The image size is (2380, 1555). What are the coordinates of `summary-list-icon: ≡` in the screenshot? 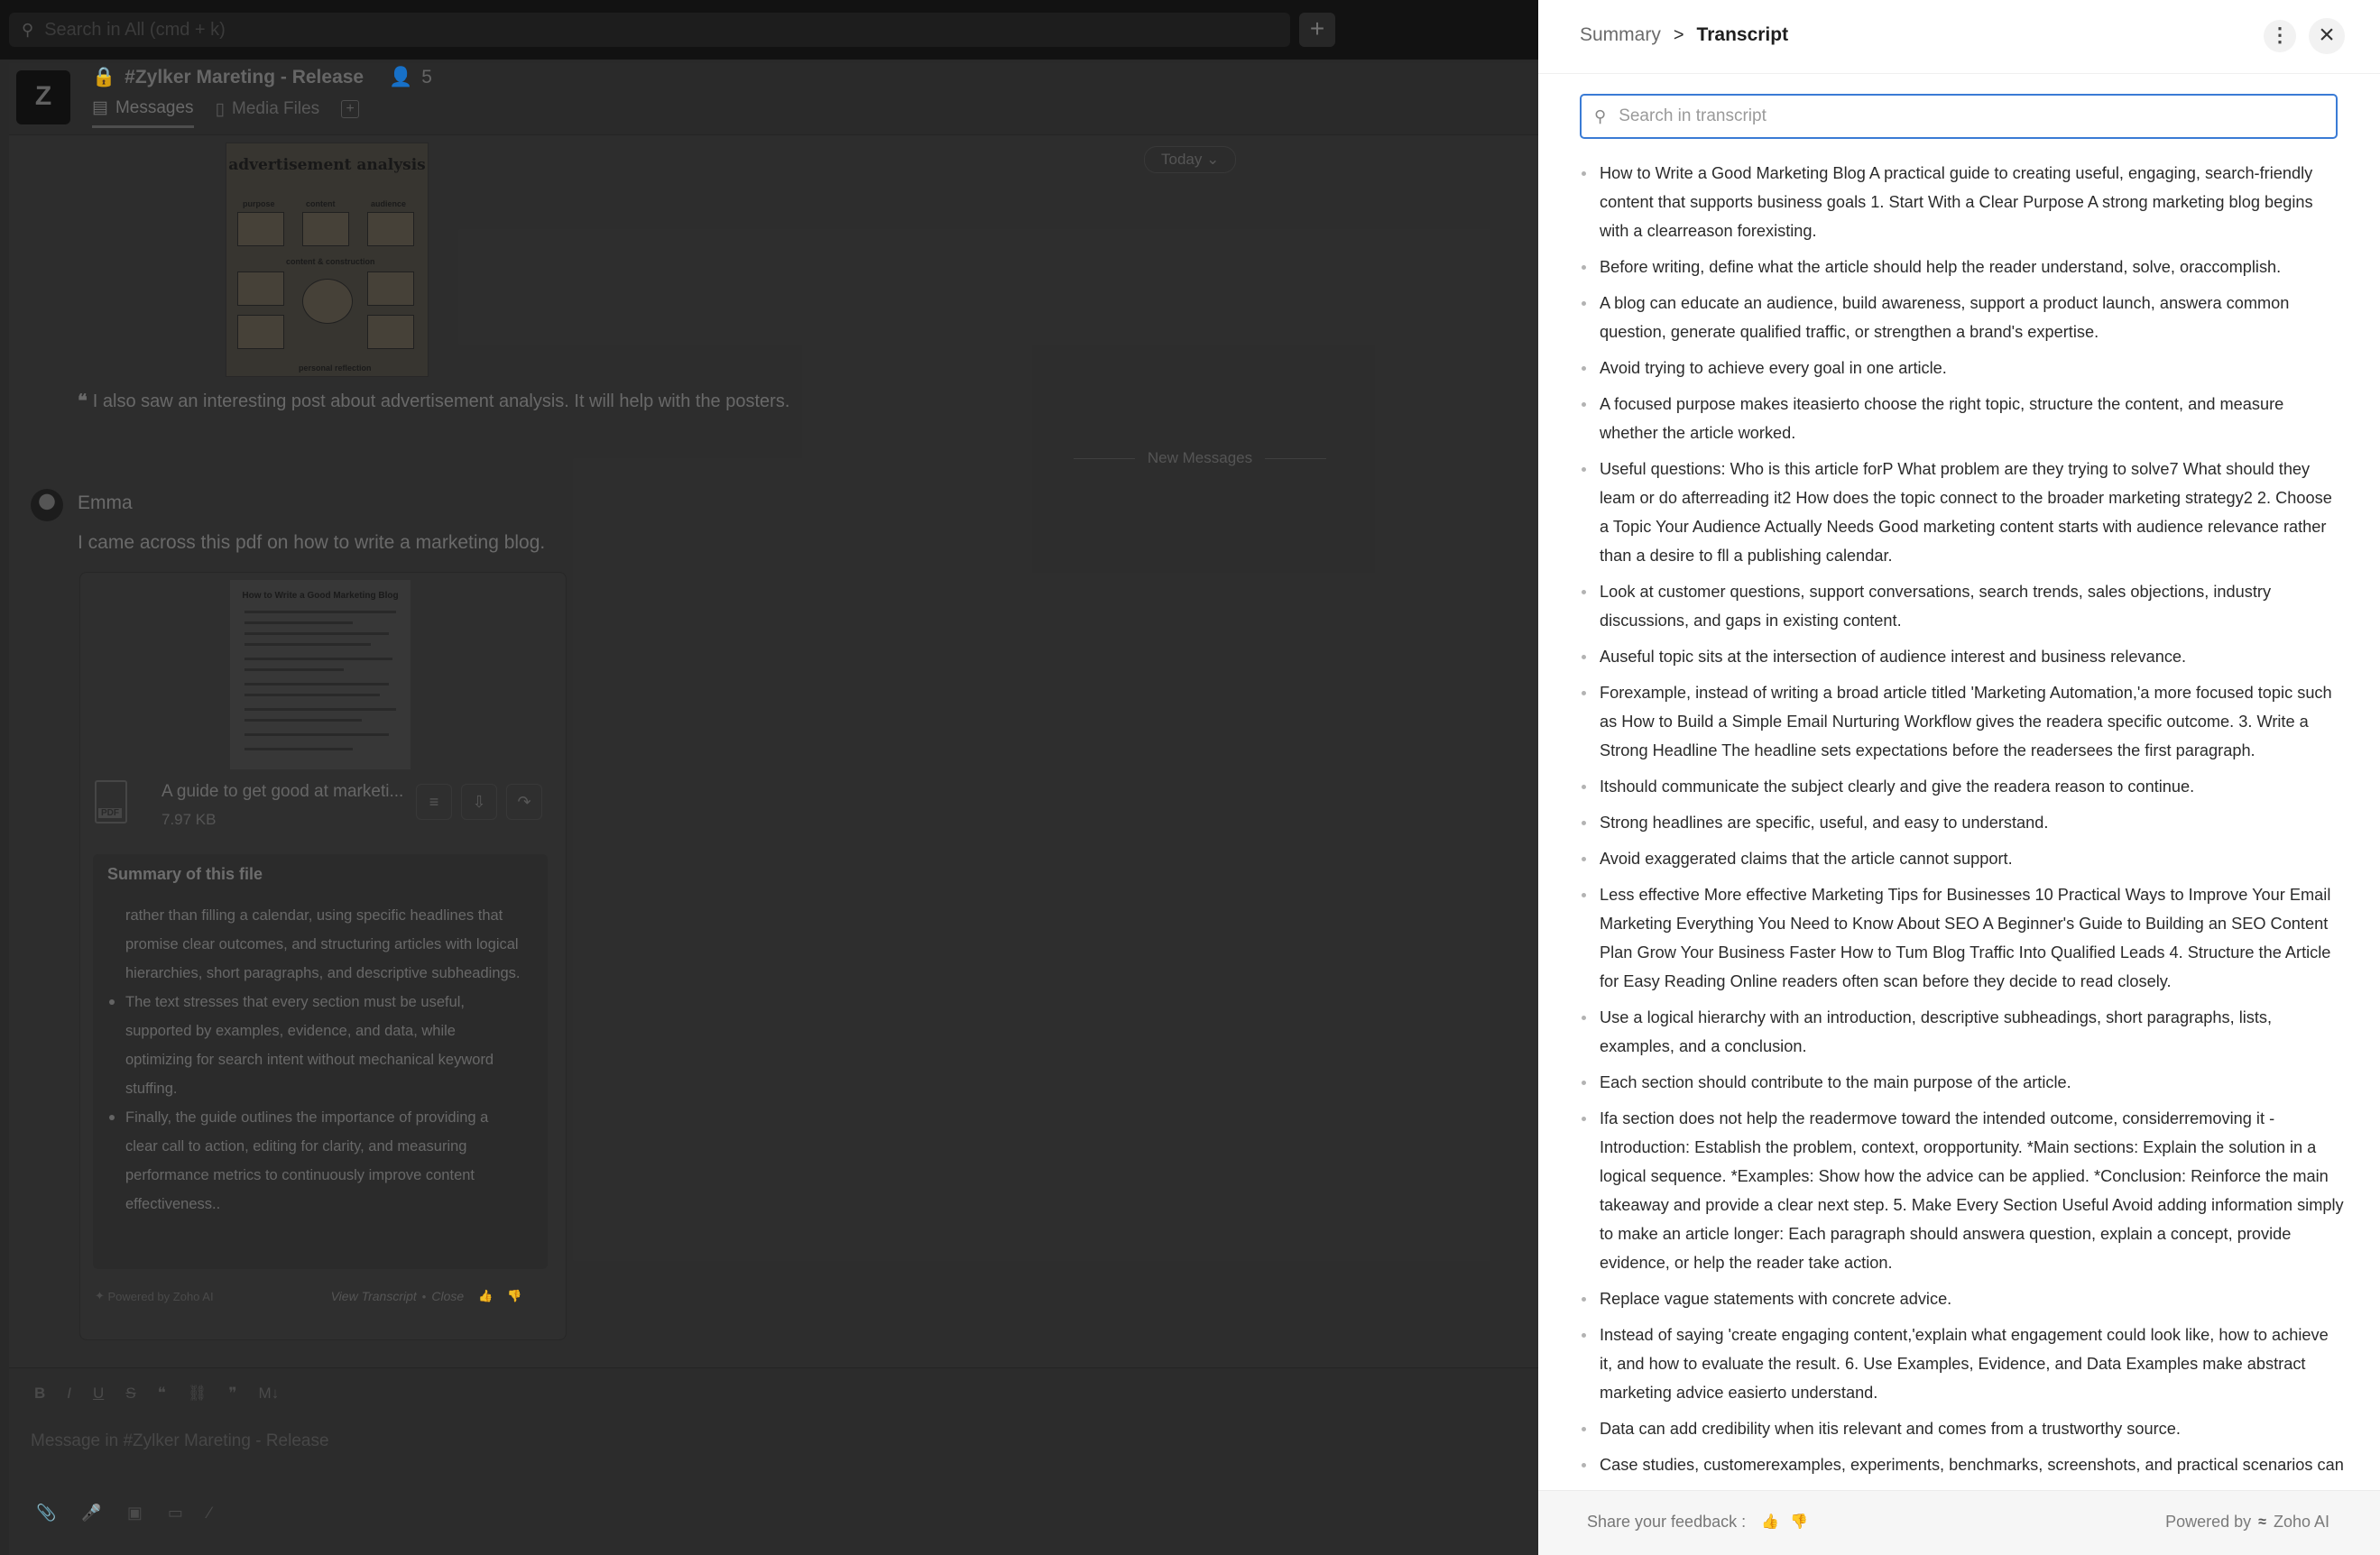 It's located at (434, 802).